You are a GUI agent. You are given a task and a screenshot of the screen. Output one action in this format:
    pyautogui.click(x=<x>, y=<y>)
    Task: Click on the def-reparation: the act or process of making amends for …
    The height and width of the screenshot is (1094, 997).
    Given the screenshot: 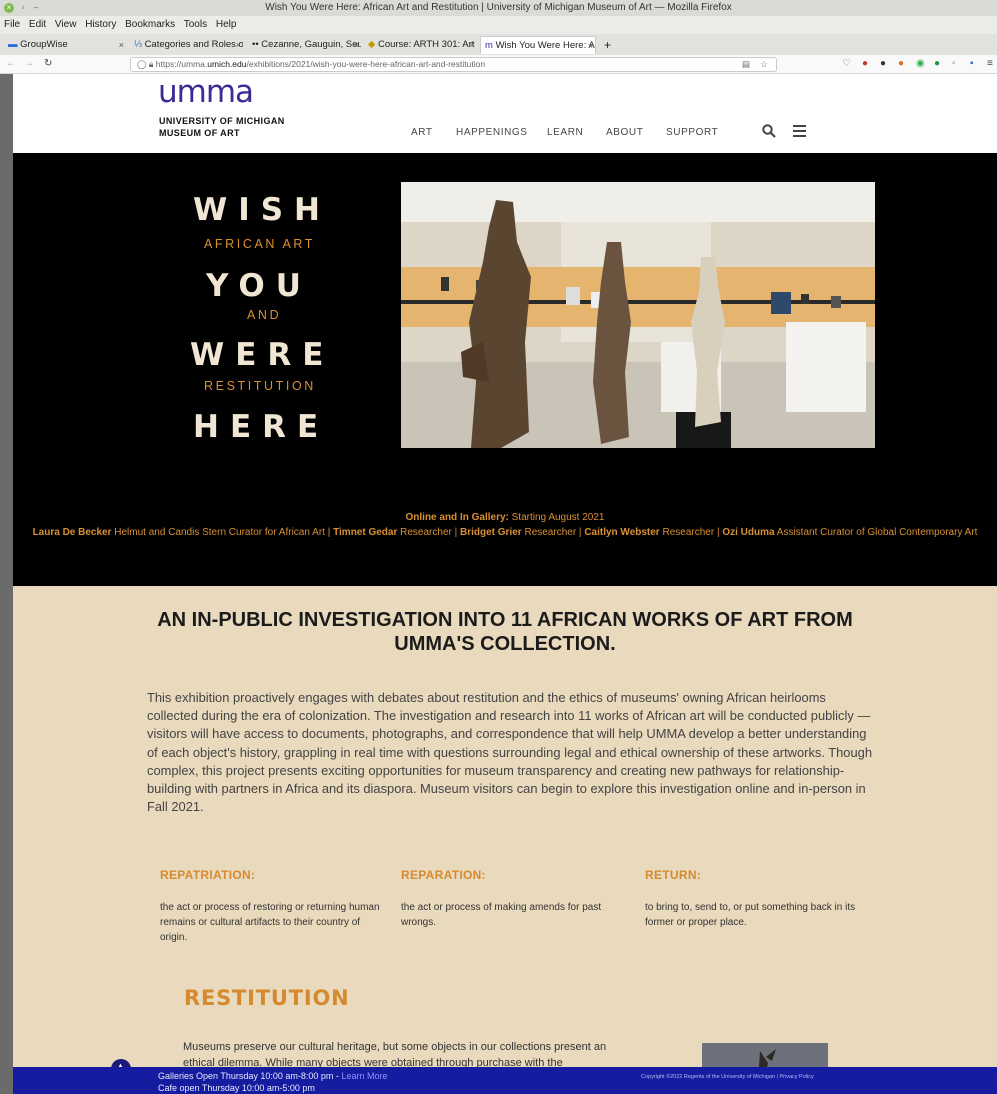 What is the action you would take?
    pyautogui.click(x=501, y=915)
    